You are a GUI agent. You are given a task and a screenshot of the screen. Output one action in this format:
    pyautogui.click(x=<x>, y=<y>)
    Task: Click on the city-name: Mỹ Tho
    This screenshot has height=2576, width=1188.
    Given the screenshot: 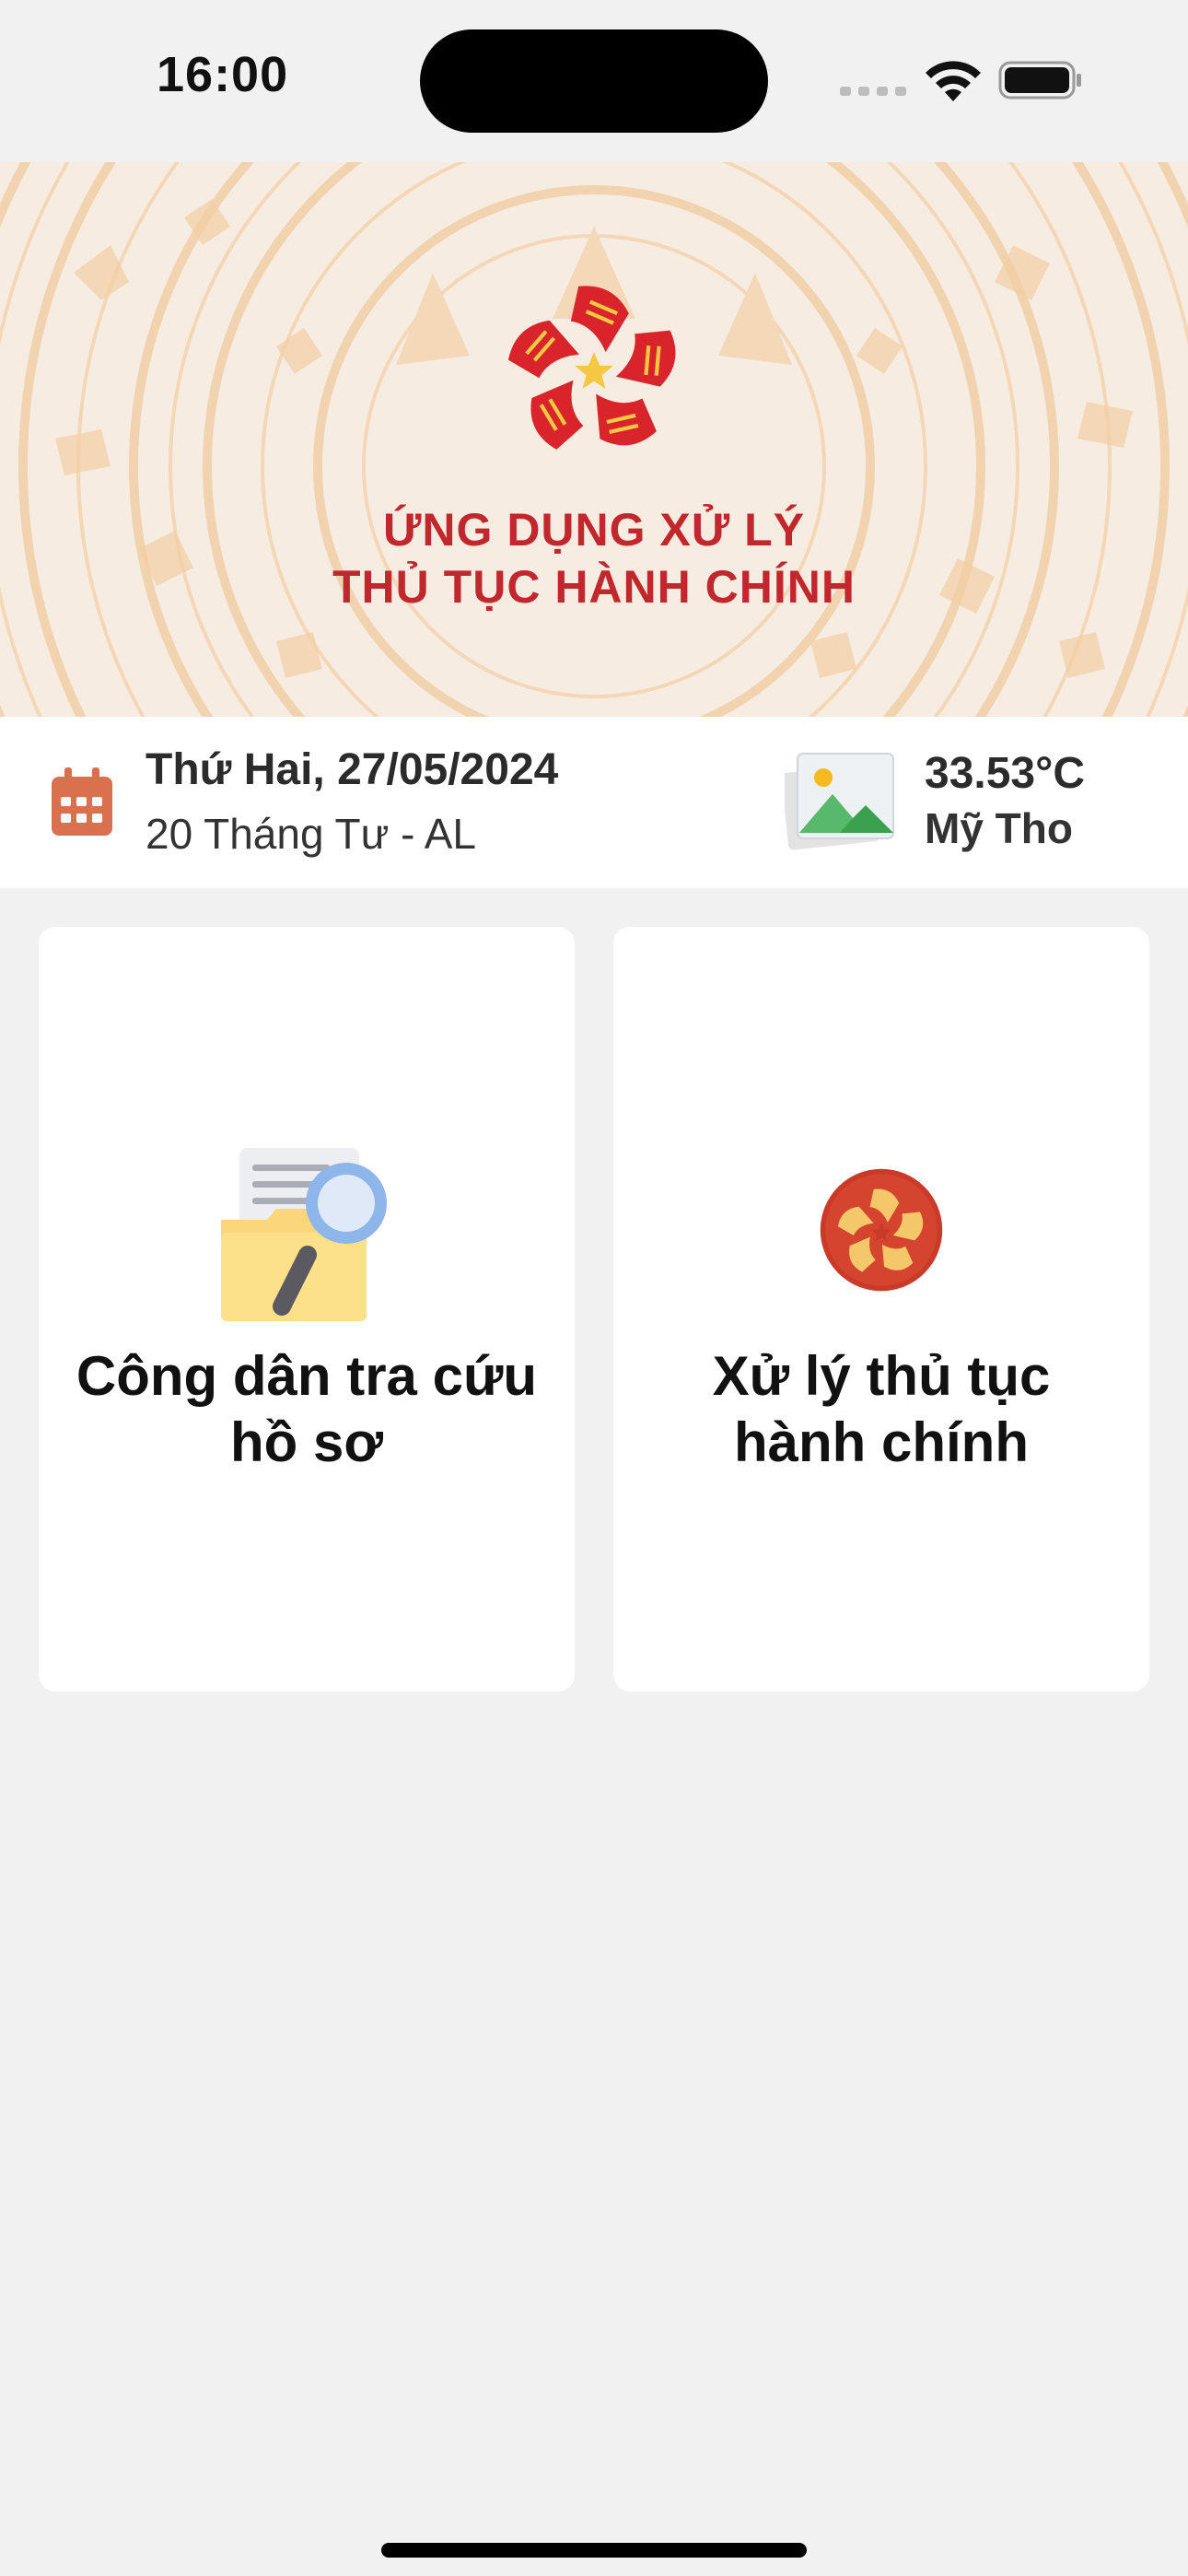 What is the action you would take?
    pyautogui.click(x=999, y=828)
    